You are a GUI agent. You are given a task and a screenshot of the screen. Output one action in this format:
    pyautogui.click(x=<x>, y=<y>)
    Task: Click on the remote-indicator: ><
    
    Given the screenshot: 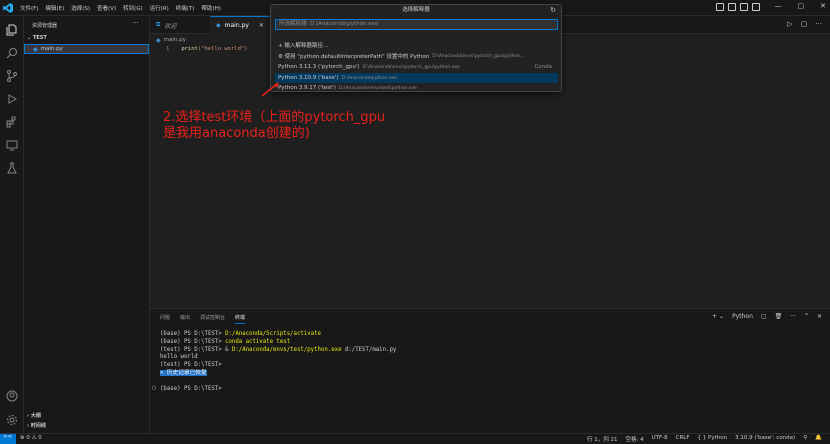 What is the action you would take?
    pyautogui.click(x=8, y=439)
    